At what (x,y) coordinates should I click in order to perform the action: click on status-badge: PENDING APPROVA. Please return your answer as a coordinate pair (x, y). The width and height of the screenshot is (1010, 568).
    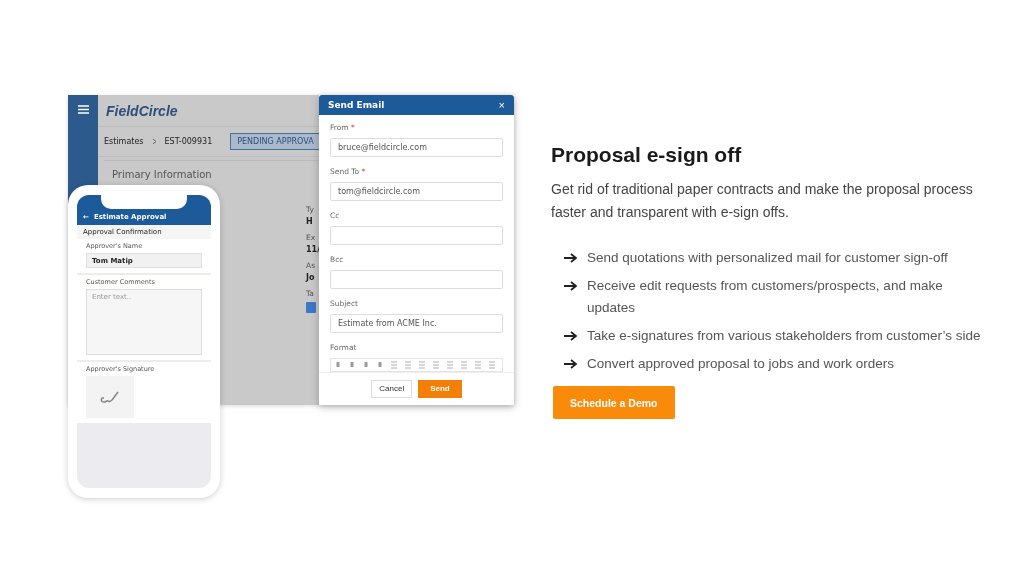
    Looking at the image, I should click on (275, 141).